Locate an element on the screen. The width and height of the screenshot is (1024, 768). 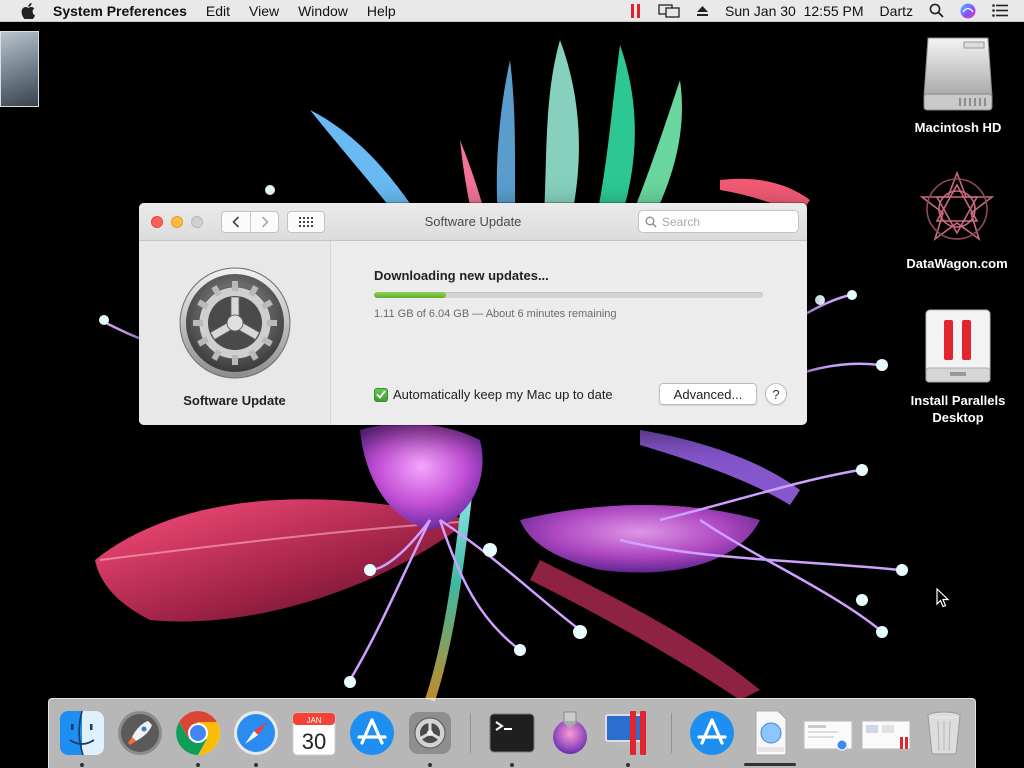
parallels-status-icon is located at coordinates (636, 11).